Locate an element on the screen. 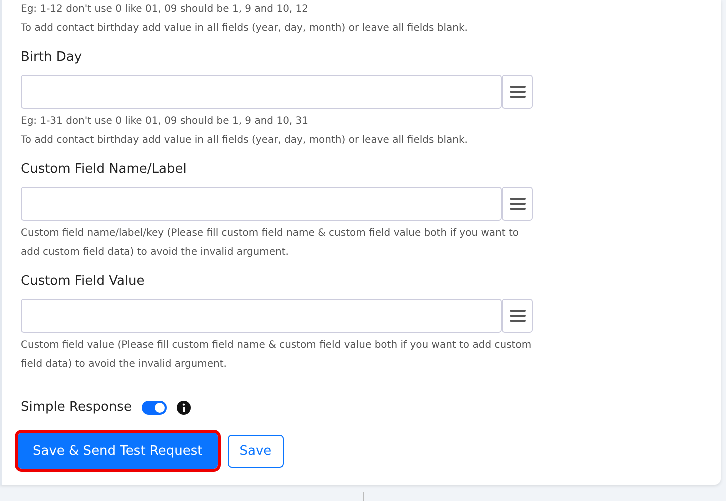 The height and width of the screenshot is (501, 726). field-label: Custom Field Value is located at coordinates (83, 282).